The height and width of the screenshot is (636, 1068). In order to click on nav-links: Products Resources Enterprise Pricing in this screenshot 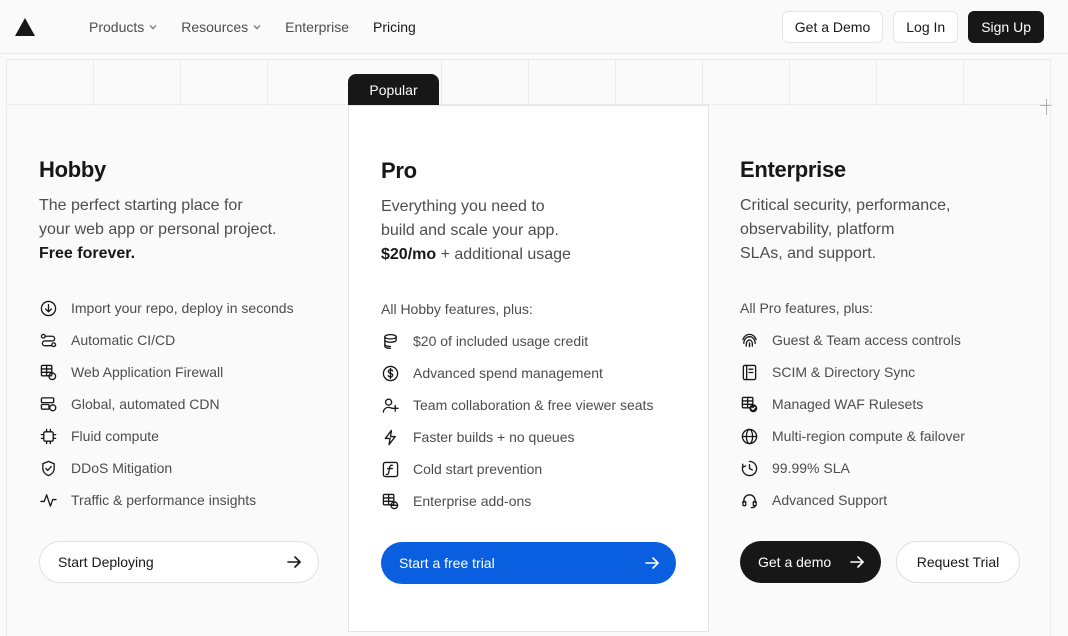, I will do `click(247, 27)`.